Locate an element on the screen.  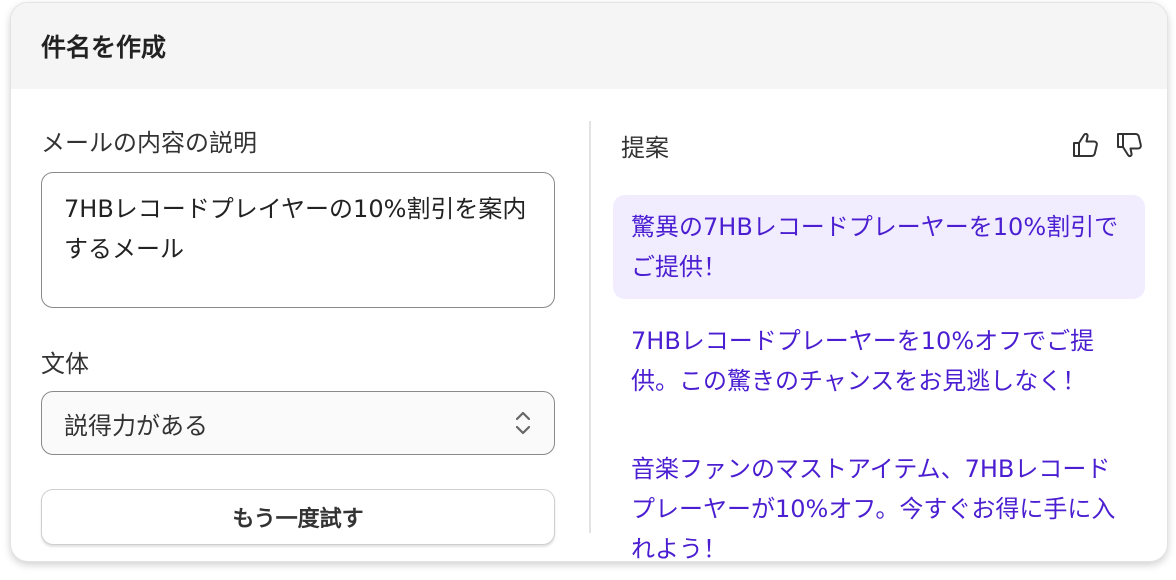
style-select-value: 説得力がある is located at coordinates (136, 425).